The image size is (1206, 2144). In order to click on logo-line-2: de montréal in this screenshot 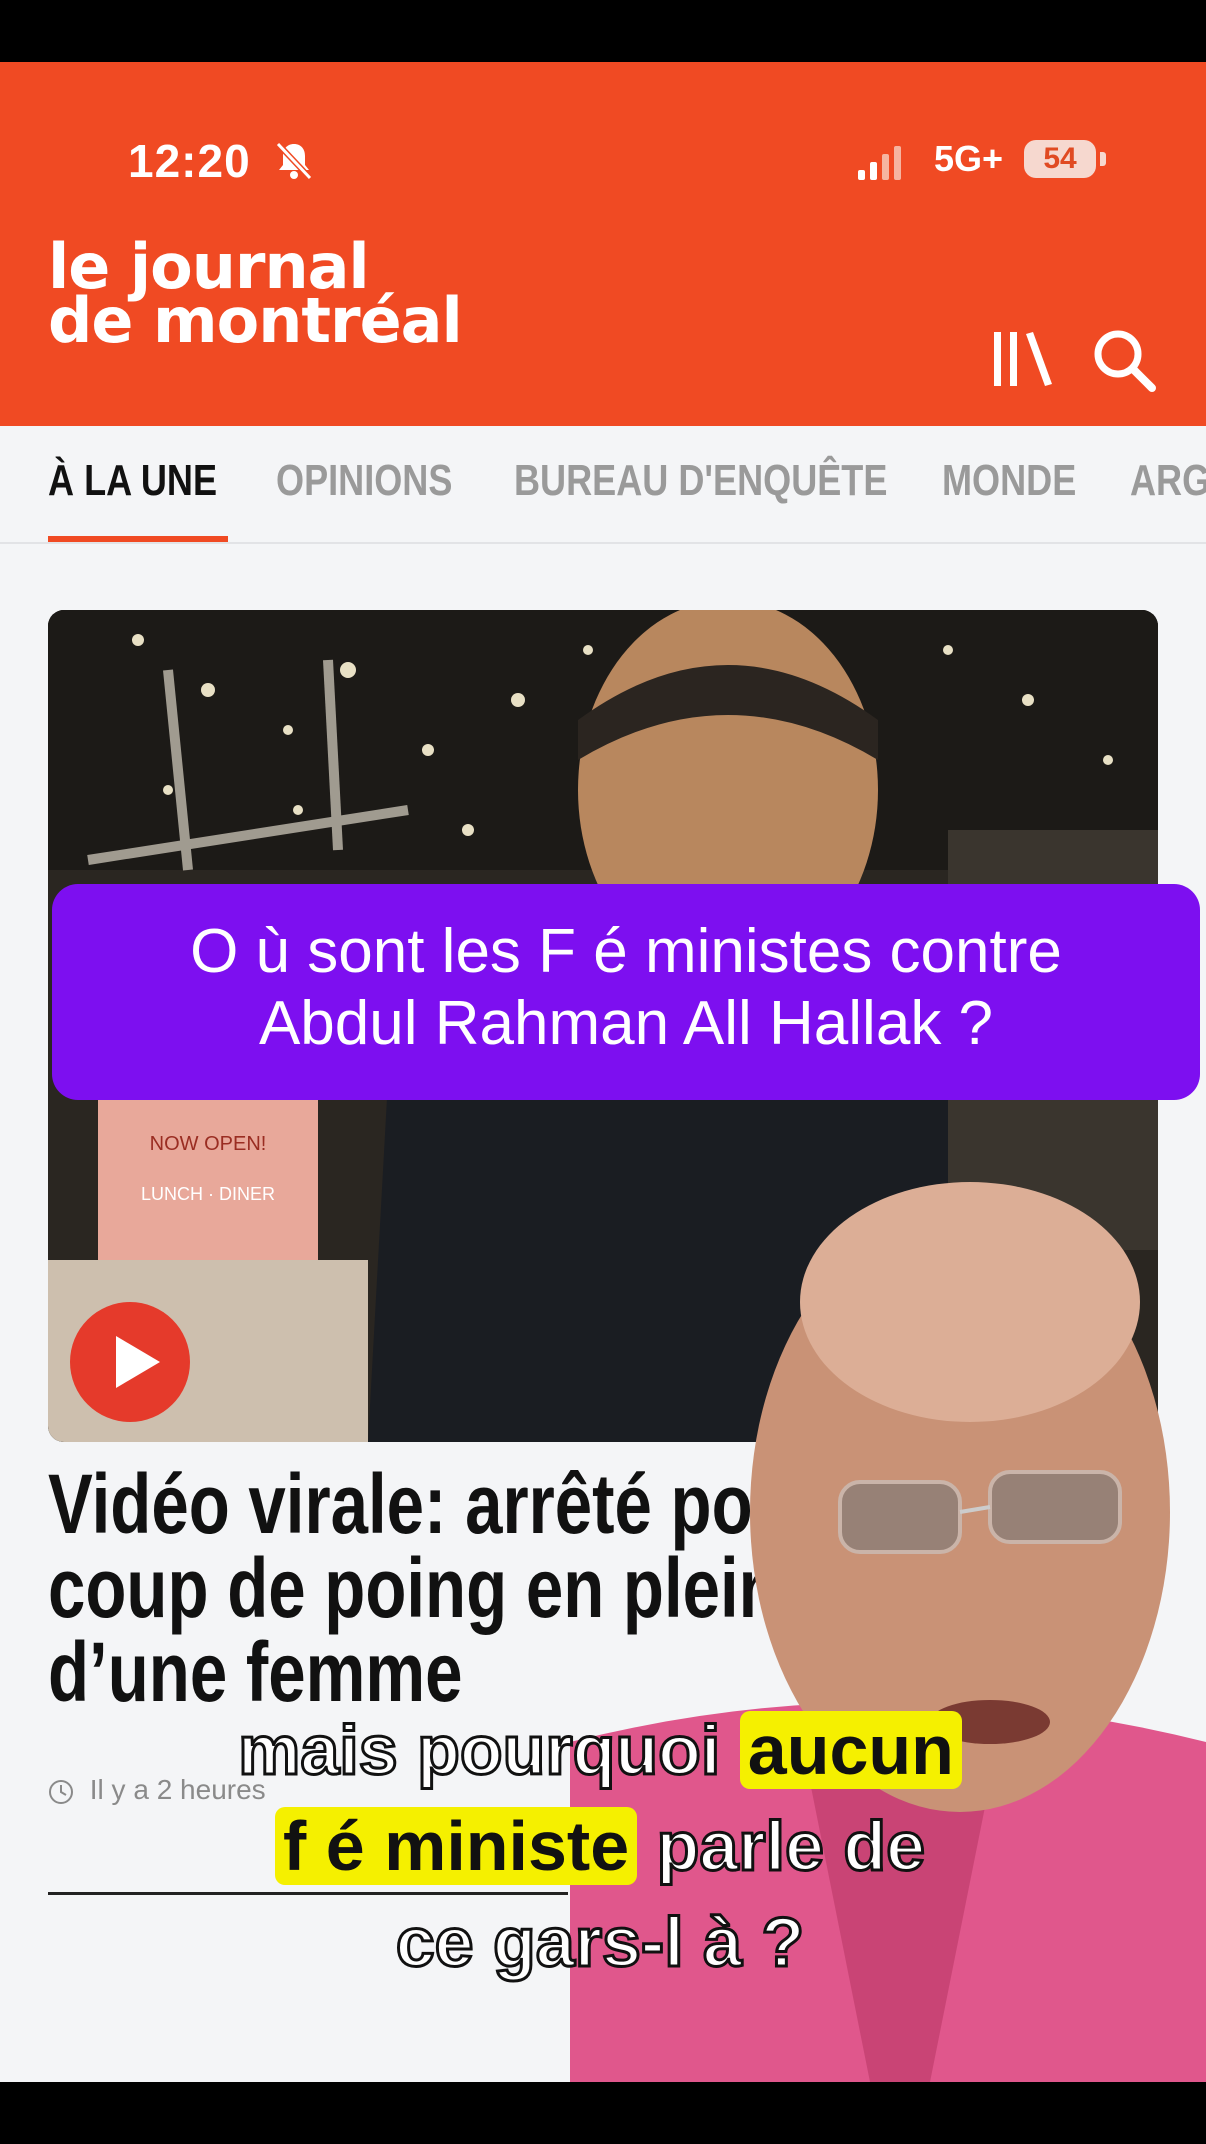, I will do `click(255, 320)`.